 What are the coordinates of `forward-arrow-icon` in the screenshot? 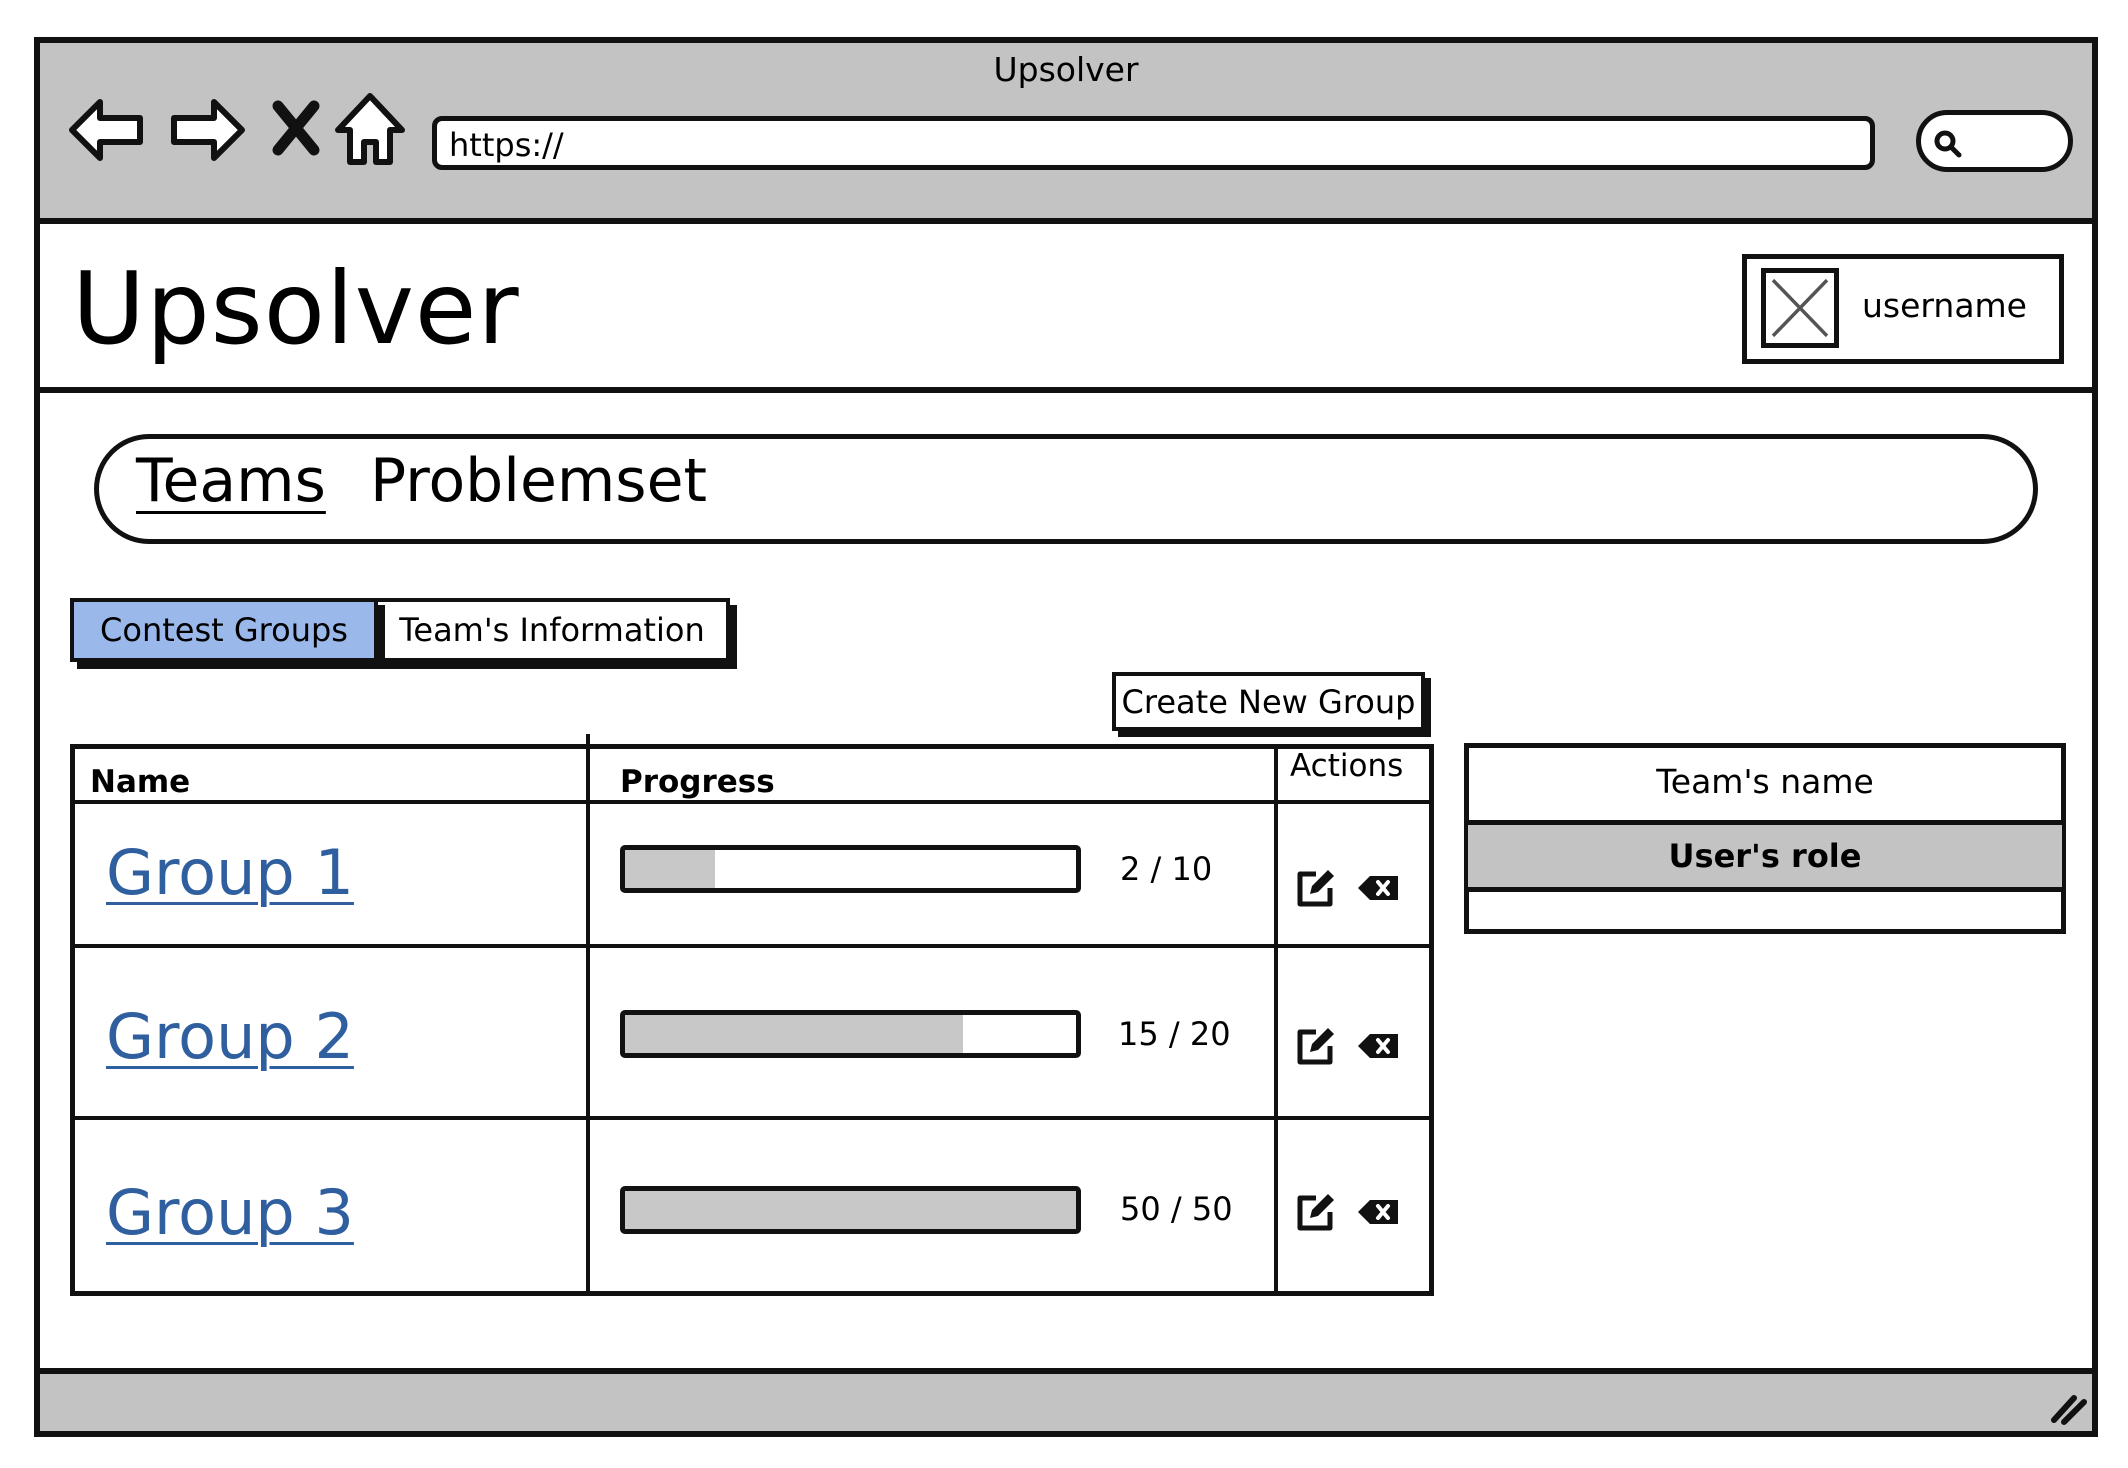 It's located at (206, 130).